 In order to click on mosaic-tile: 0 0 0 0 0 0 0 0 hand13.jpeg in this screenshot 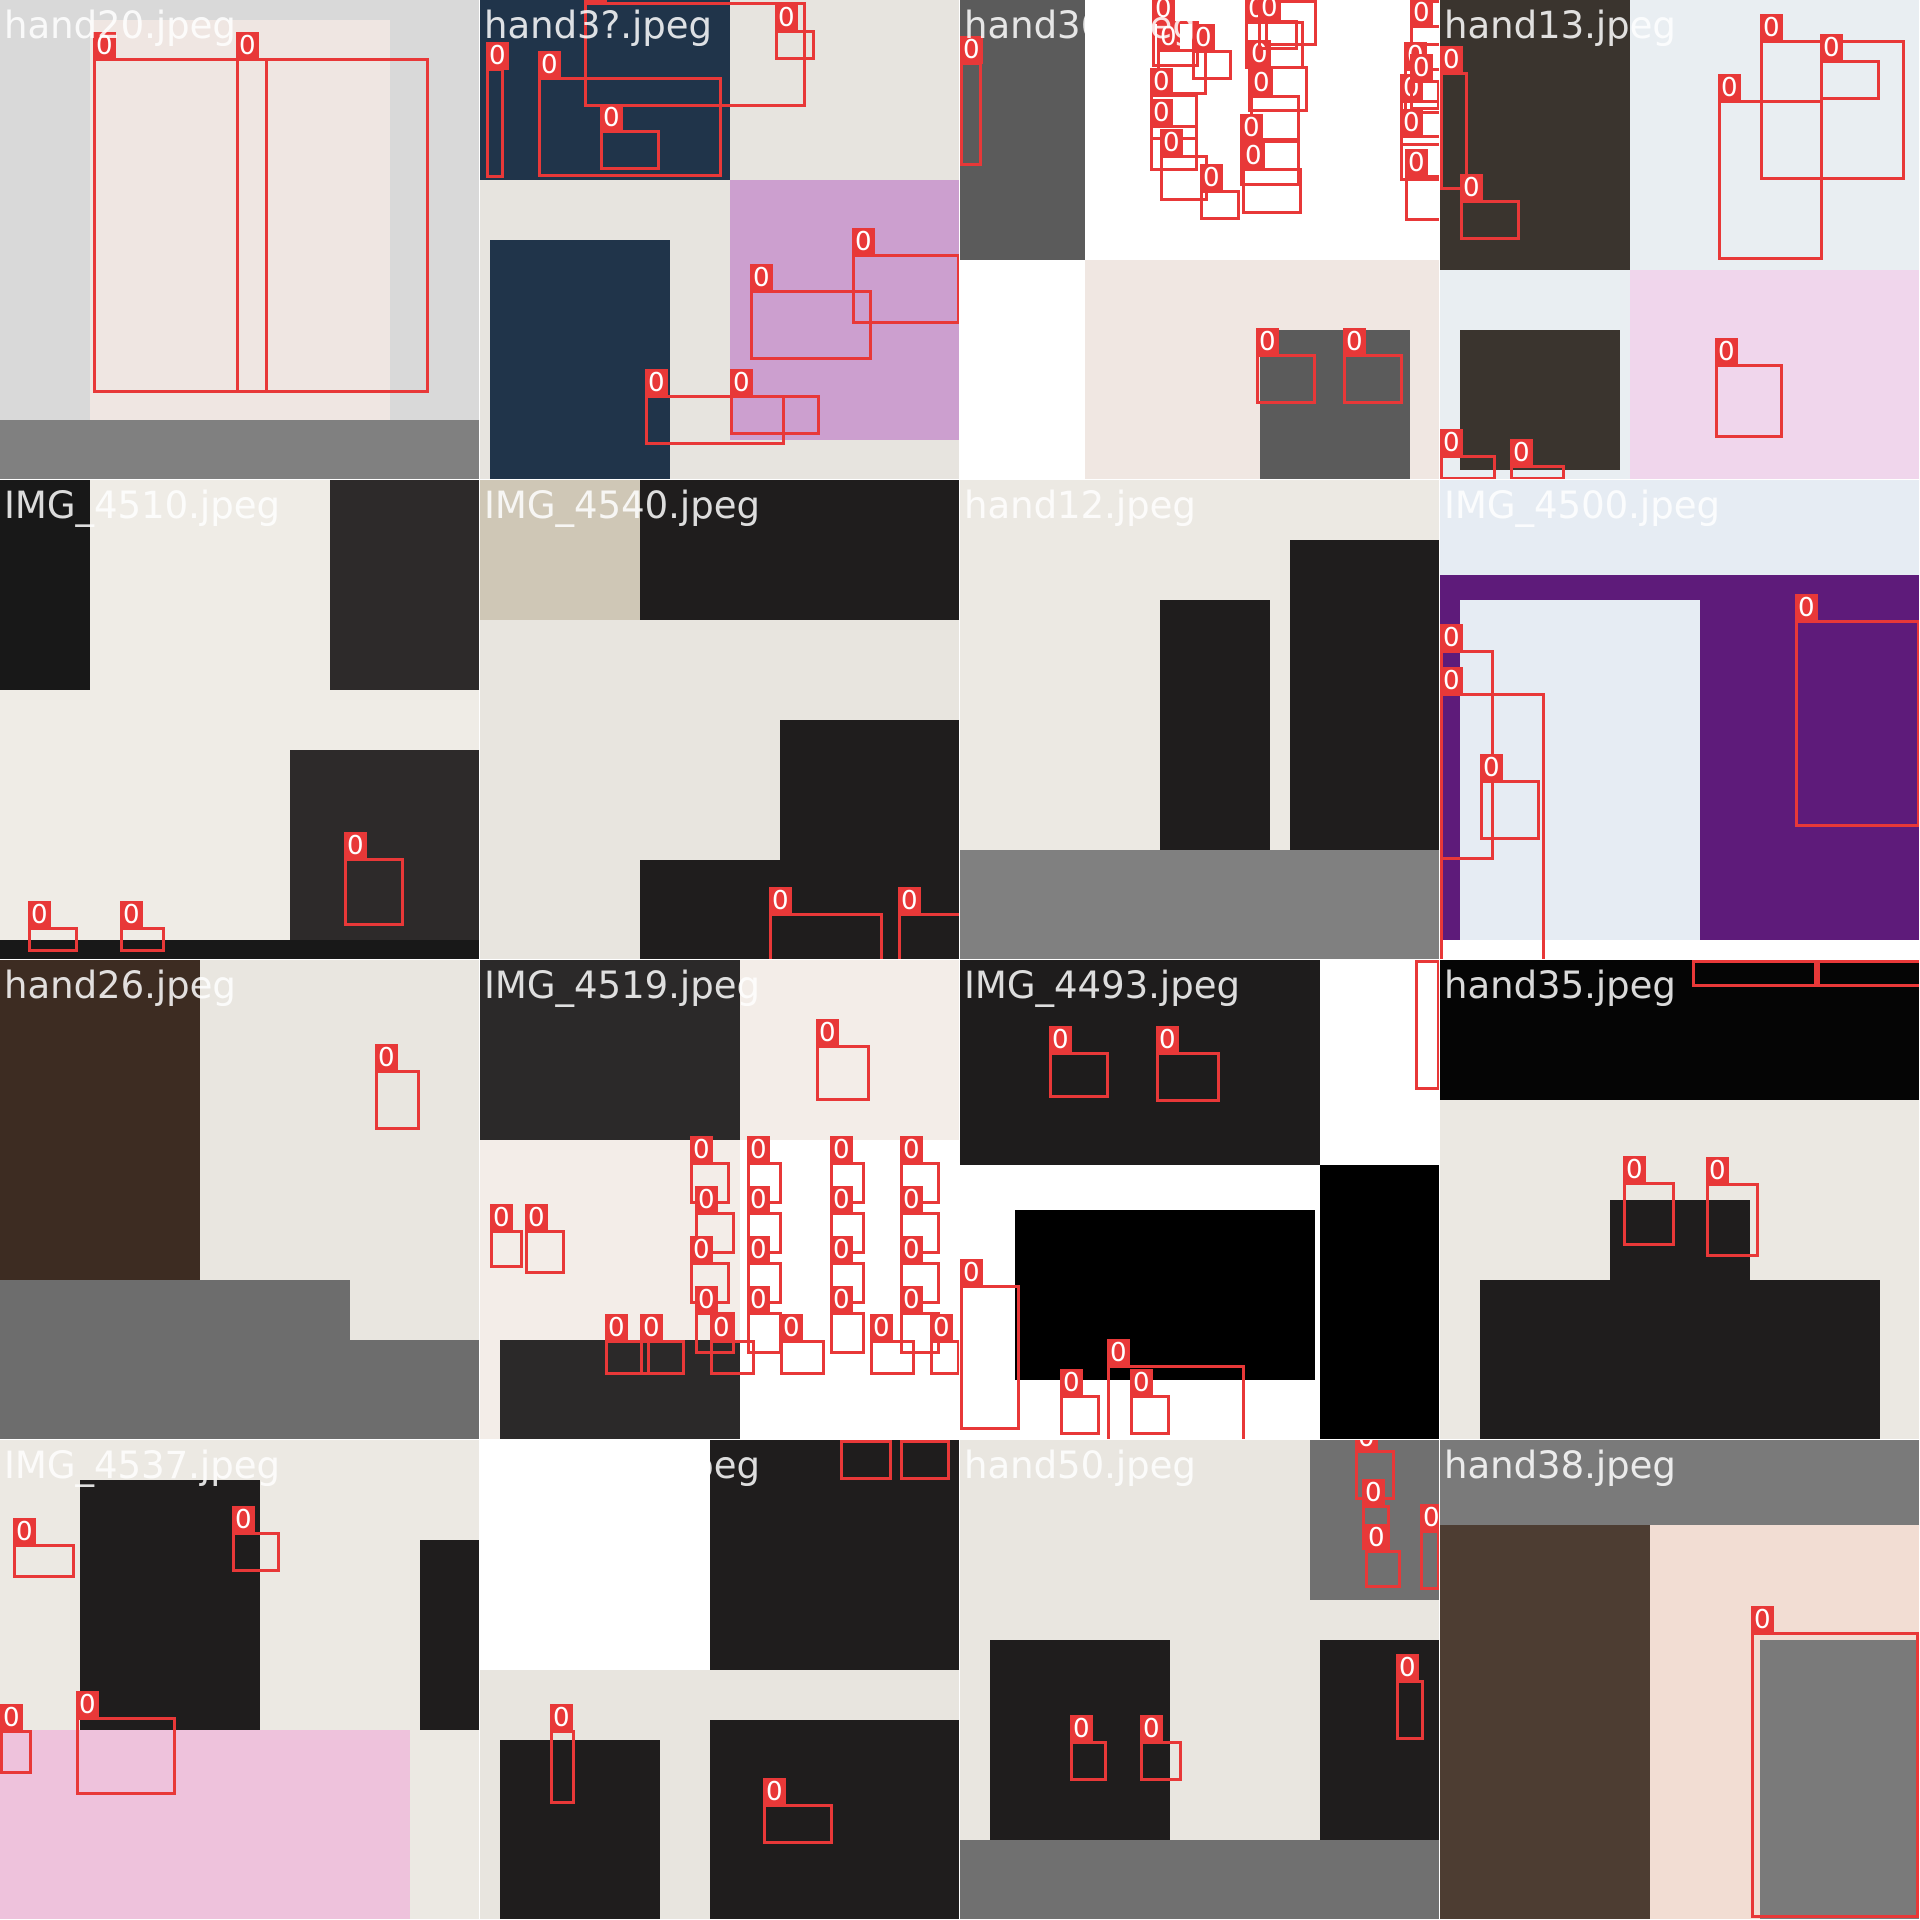, I will do `click(1680, 240)`.